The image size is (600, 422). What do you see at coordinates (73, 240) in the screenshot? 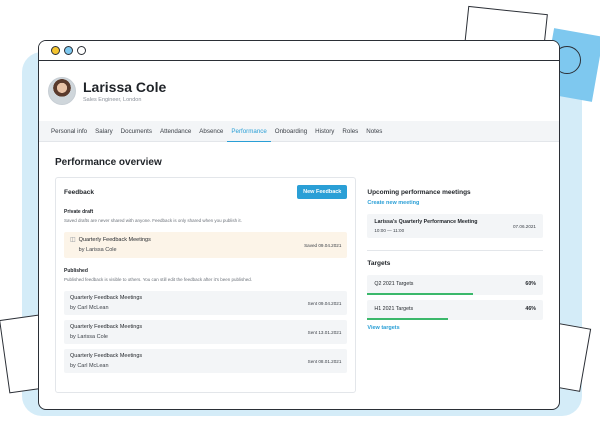
I see `document-icon: ◫` at bounding box center [73, 240].